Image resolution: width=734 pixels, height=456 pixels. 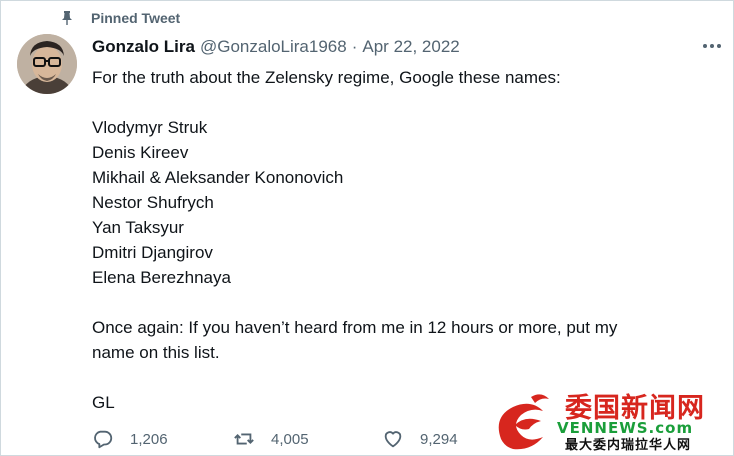 I want to click on pinned-label: Pinned Tweet, so click(x=136, y=18).